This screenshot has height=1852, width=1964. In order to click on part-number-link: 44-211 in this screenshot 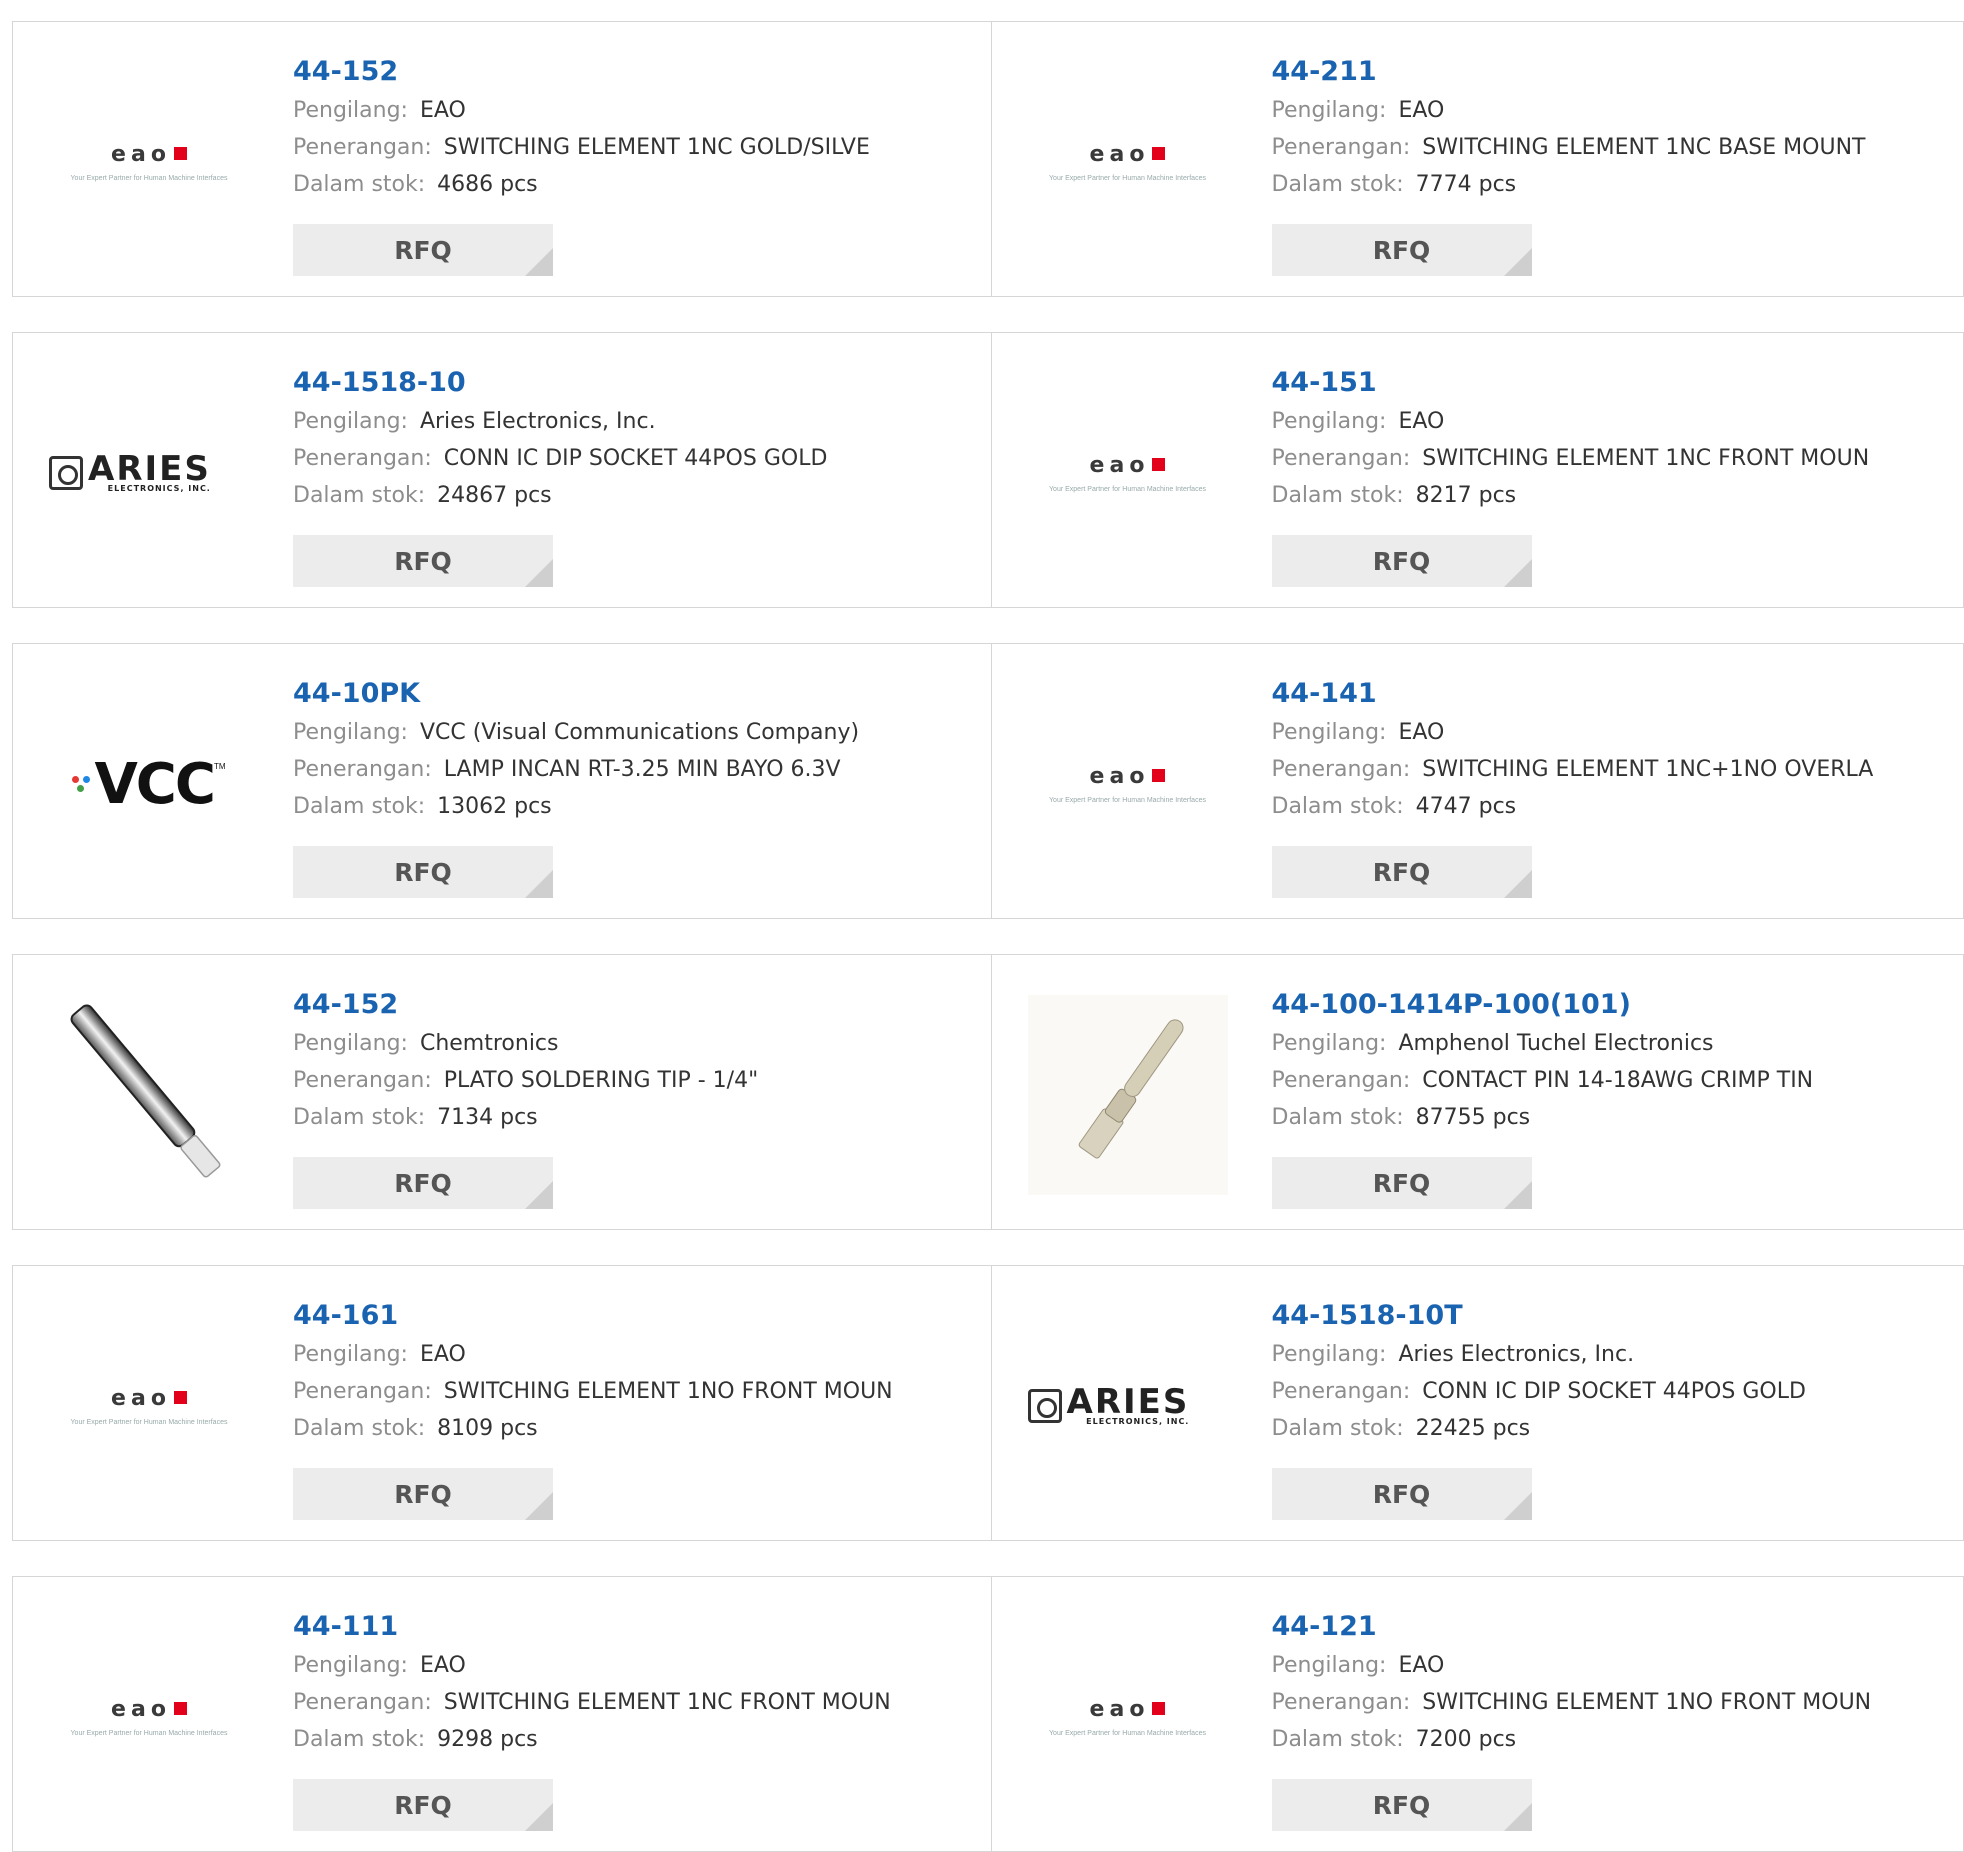, I will do `click(1608, 72)`.